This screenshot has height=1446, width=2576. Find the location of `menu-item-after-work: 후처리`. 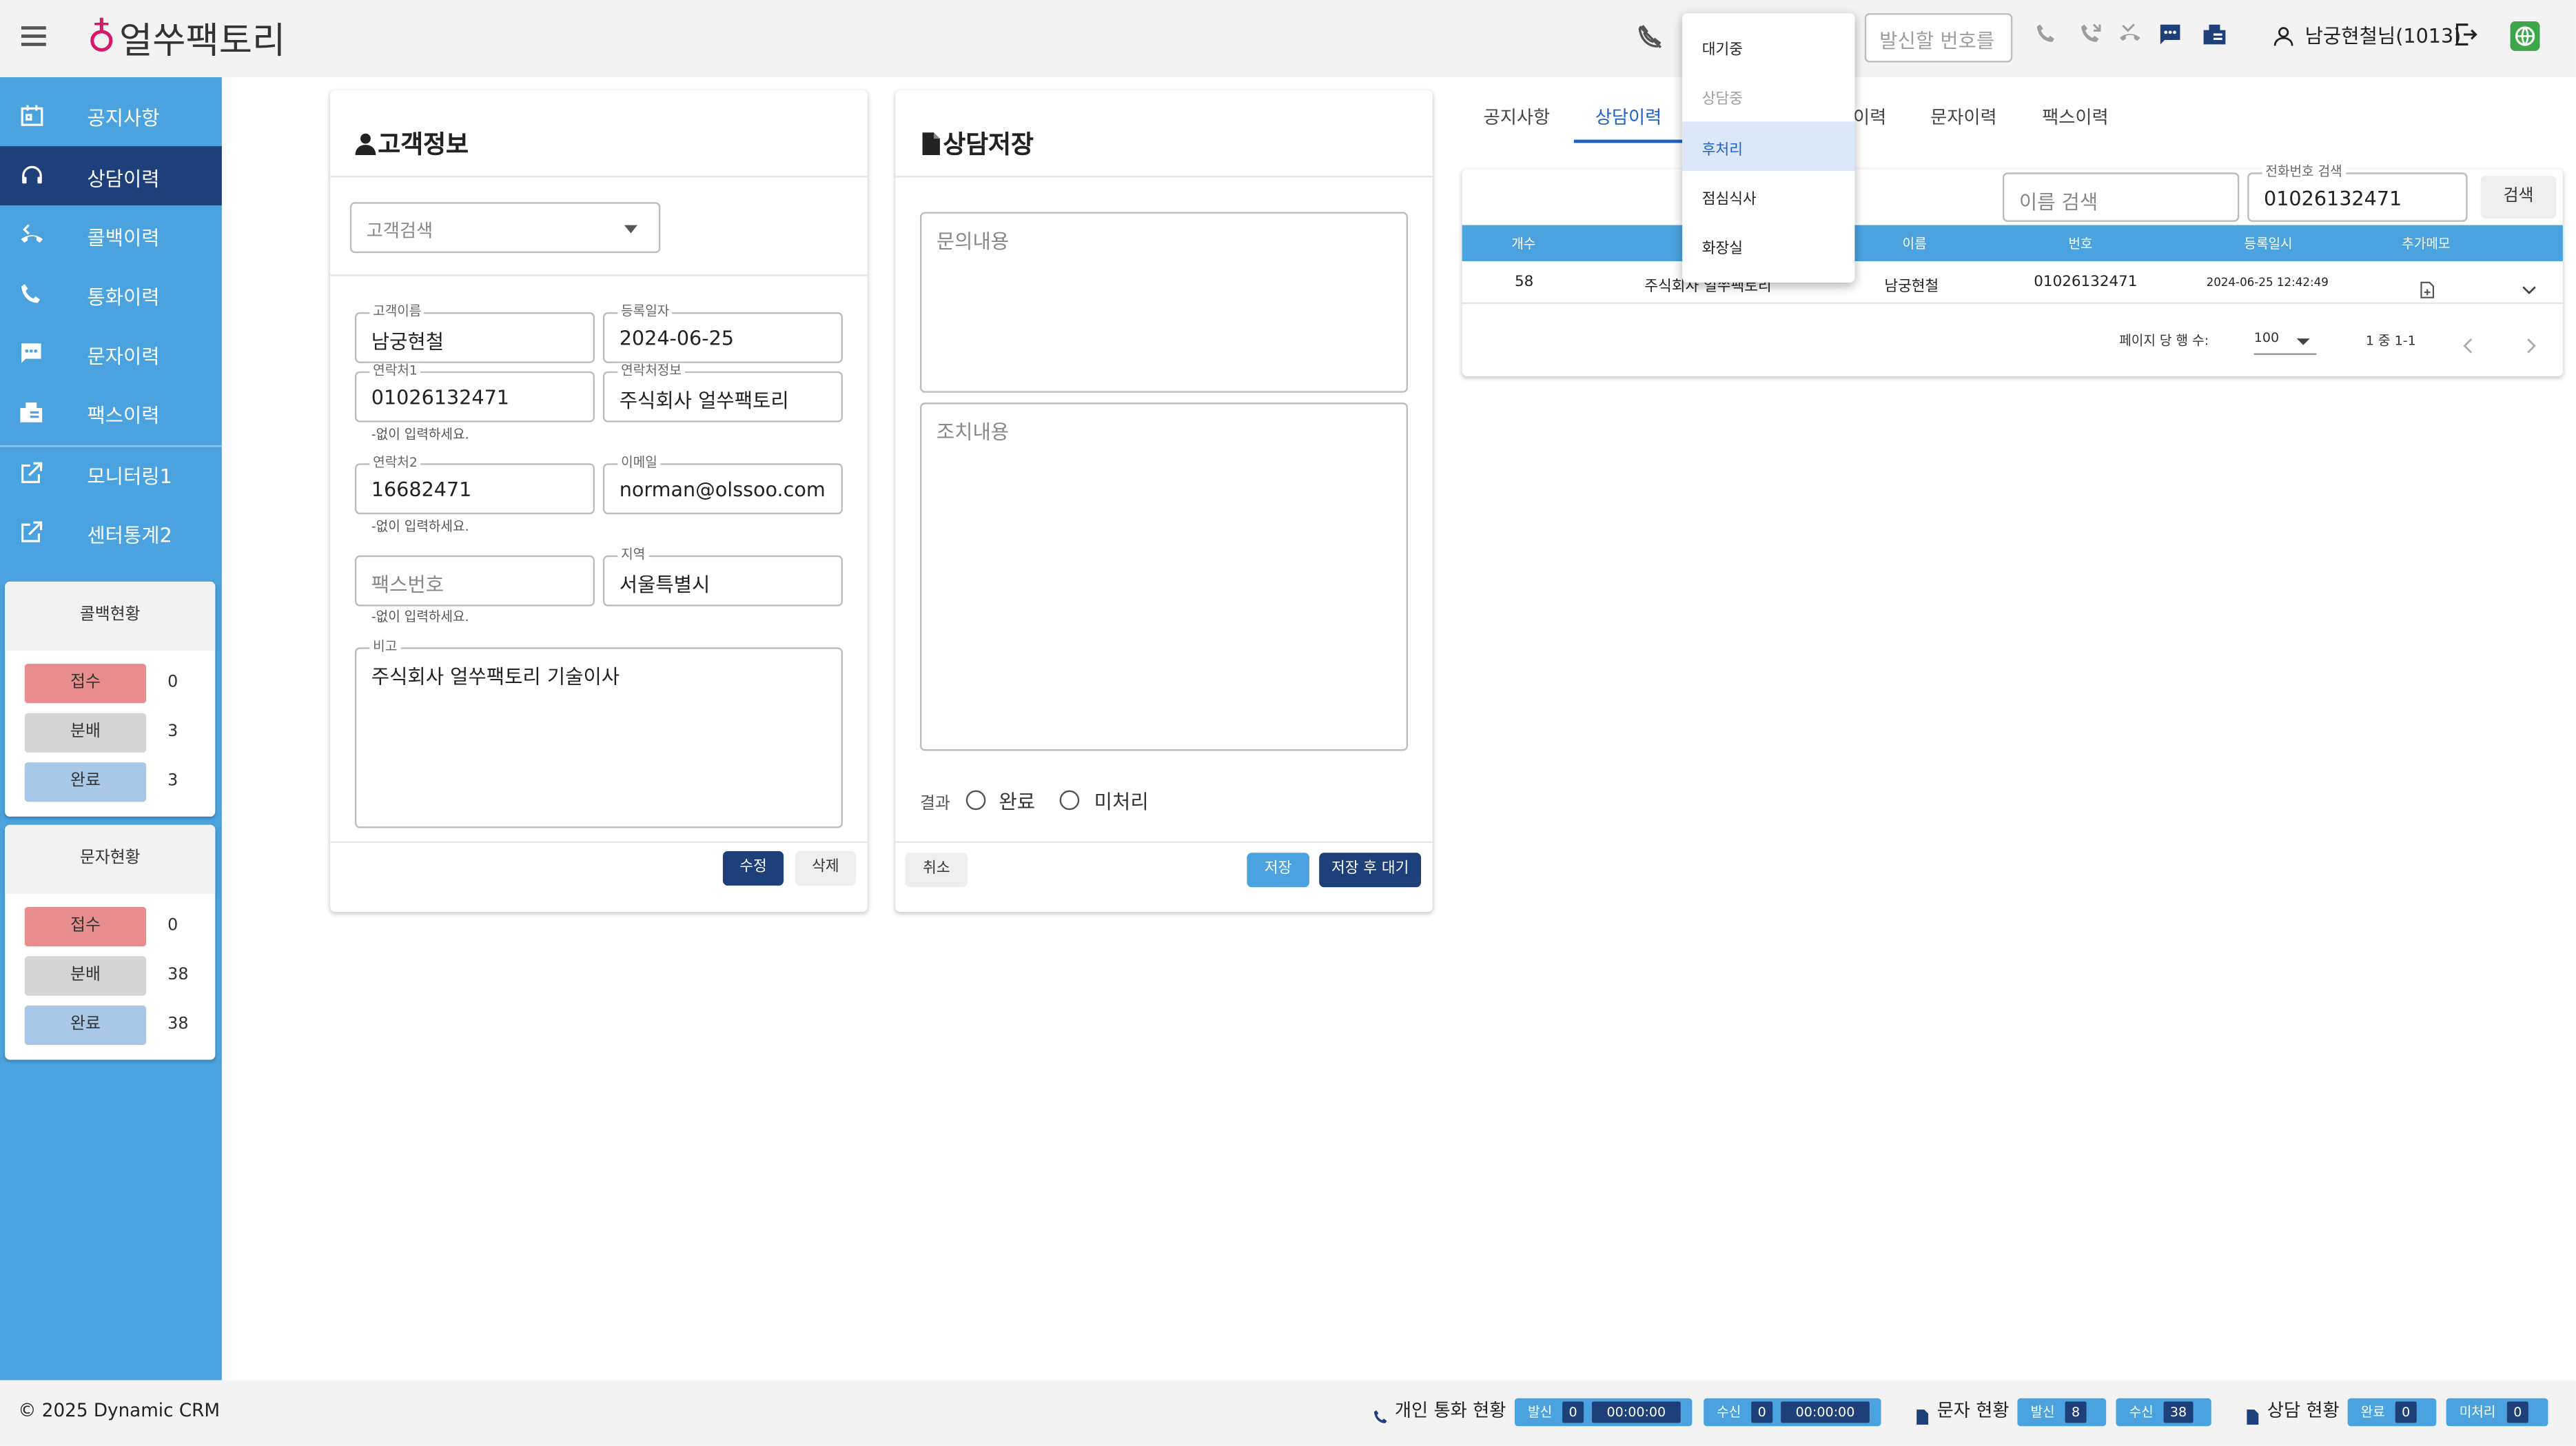

menu-item-after-work: 후처리 is located at coordinates (1768, 146).